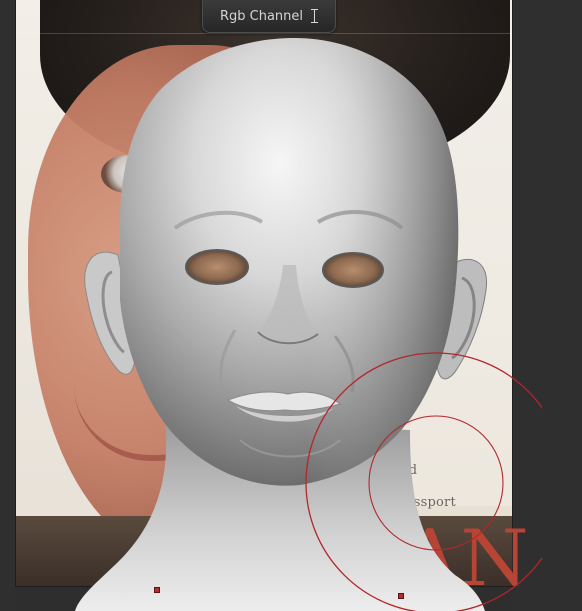 Image resolution: width=582 pixels, height=611 pixels. I want to click on text-cursor-icon, so click(315, 16).